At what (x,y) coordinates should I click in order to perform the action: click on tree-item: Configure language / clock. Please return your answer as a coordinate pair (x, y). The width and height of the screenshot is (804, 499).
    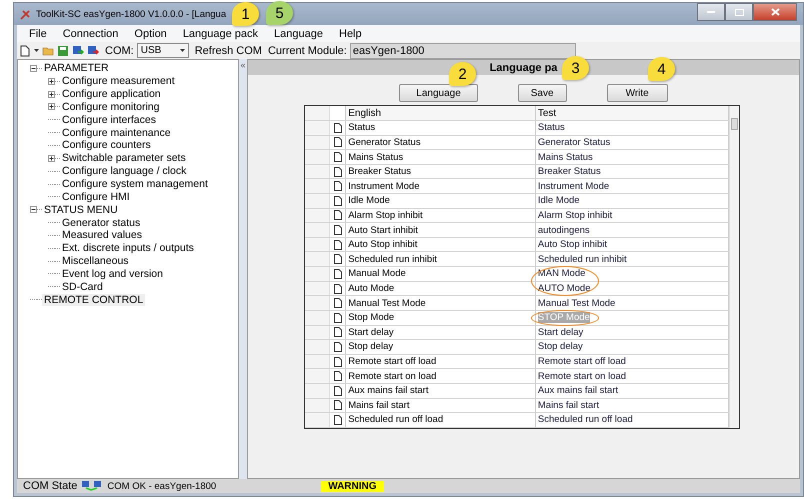
    Looking at the image, I should click on (124, 171).